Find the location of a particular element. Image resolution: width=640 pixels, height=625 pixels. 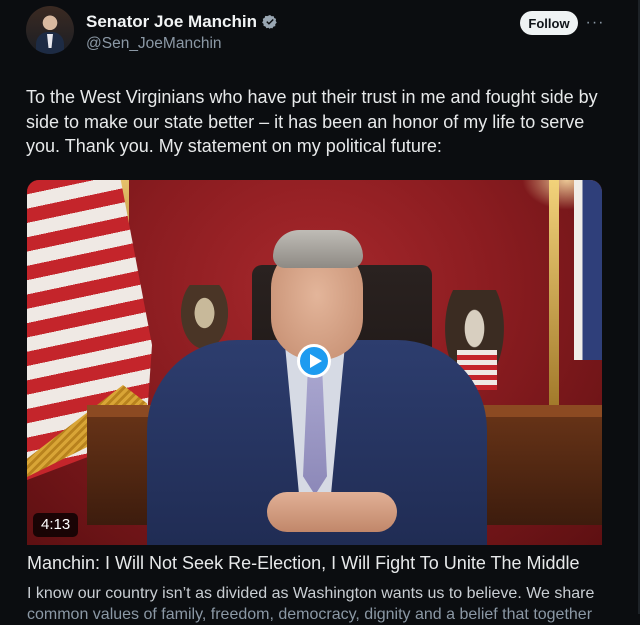

play-button is located at coordinates (314, 361).